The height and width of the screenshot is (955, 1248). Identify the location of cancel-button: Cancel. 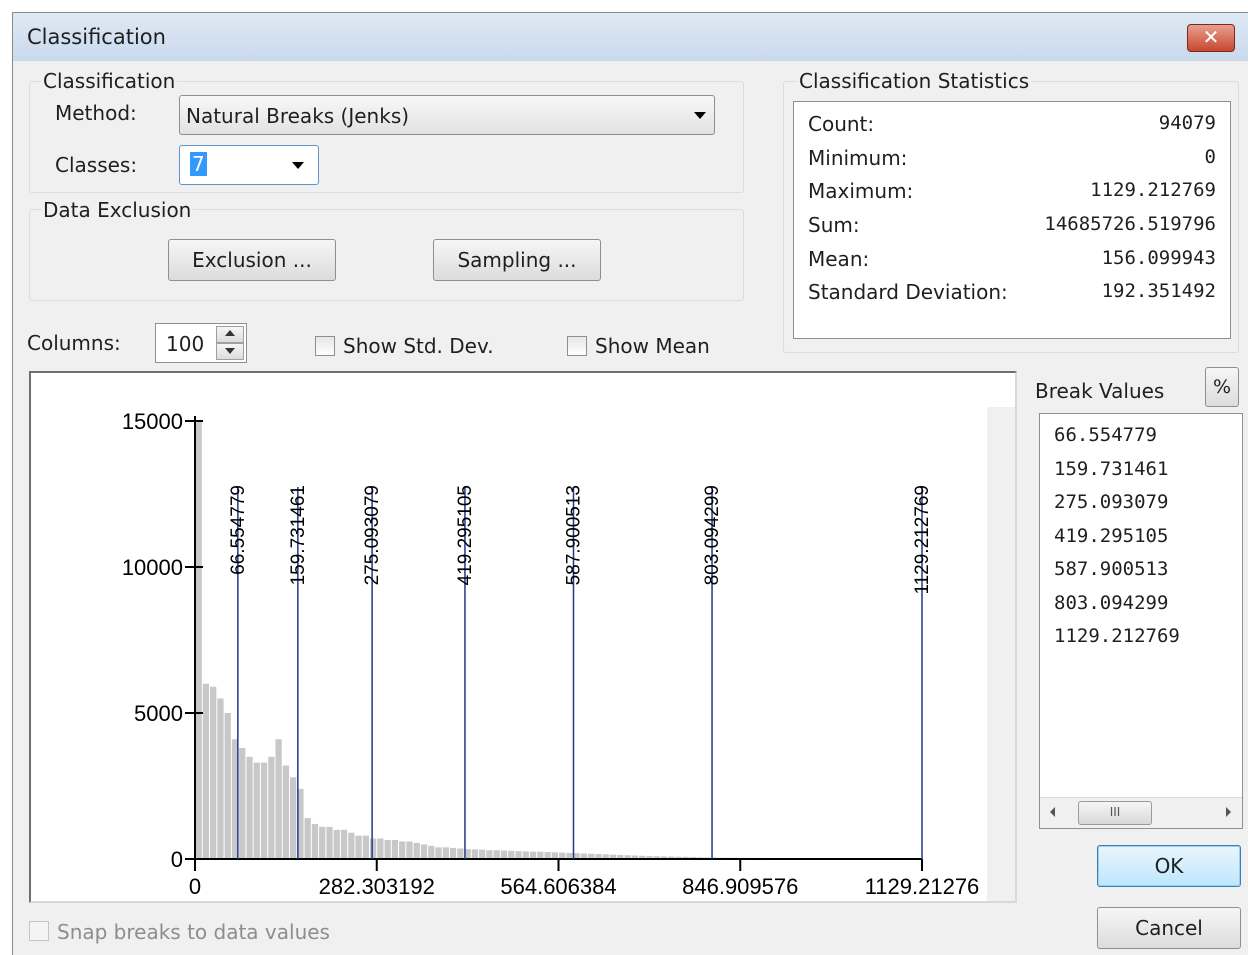
(1169, 928).